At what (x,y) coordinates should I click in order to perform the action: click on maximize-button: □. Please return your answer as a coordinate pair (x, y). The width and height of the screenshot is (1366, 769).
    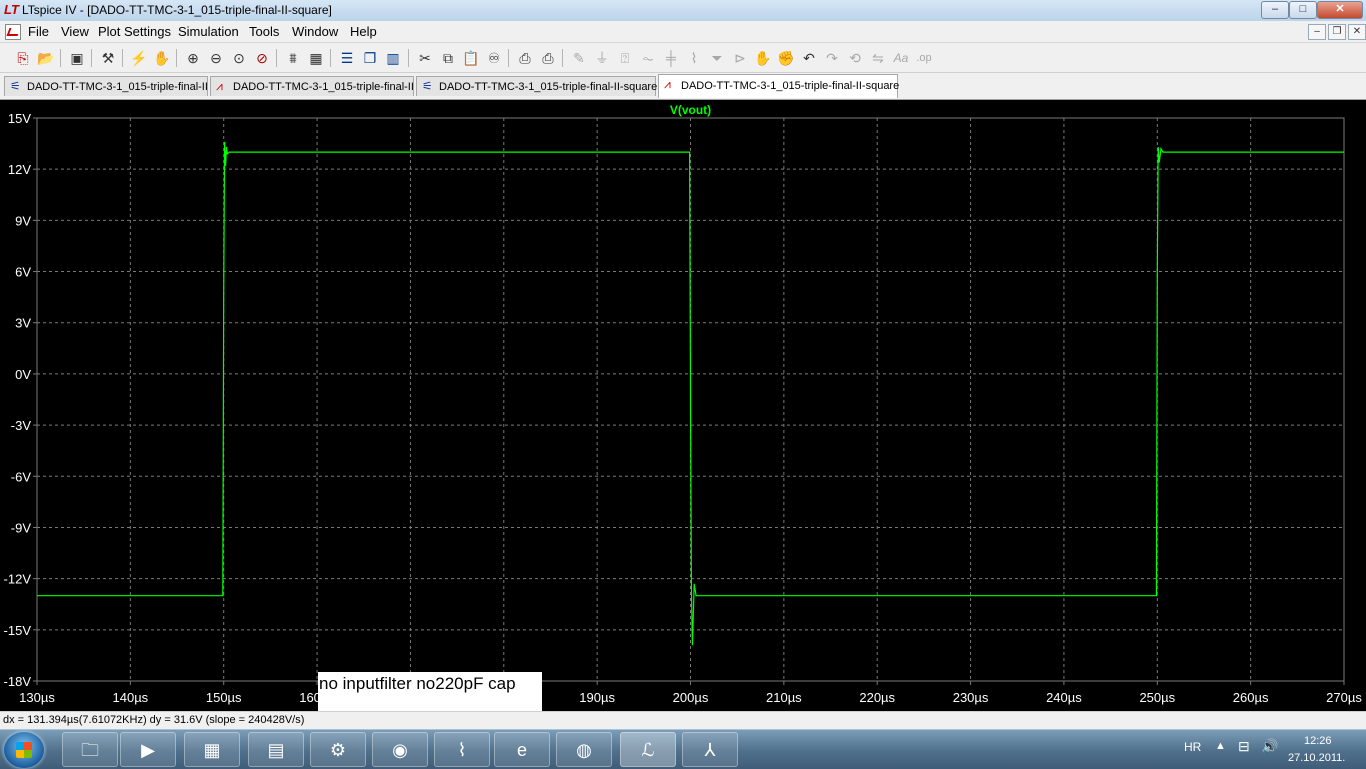
    Looking at the image, I should click on (1303, 10).